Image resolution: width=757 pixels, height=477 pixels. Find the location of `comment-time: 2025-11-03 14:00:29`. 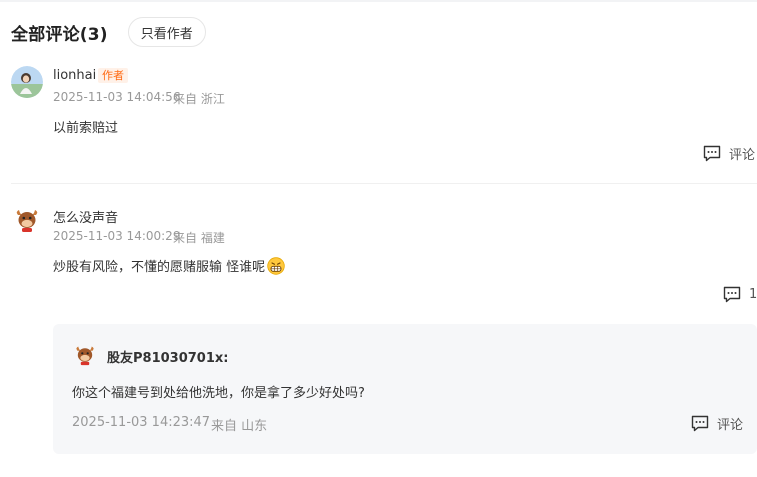

comment-time: 2025-11-03 14:00:29 is located at coordinates (117, 236).